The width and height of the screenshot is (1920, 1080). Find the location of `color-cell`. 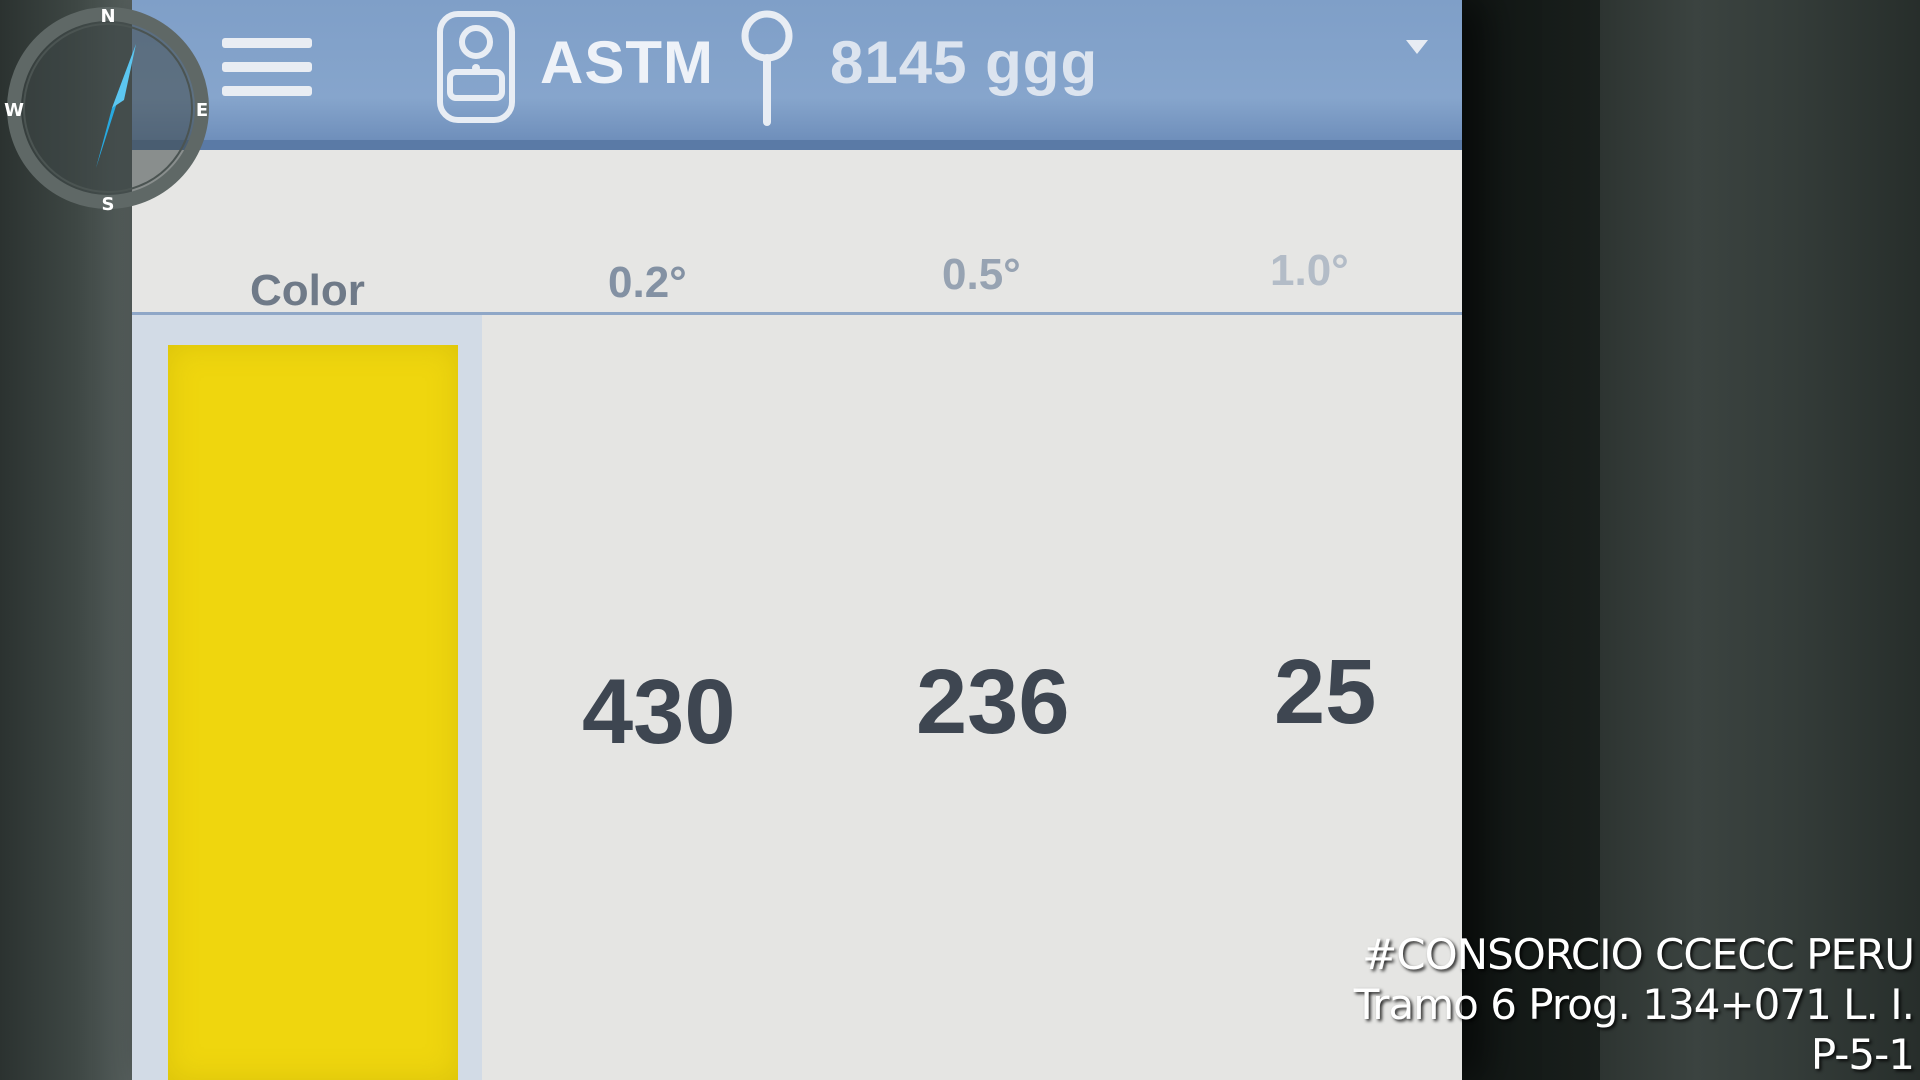

color-cell is located at coordinates (307, 697).